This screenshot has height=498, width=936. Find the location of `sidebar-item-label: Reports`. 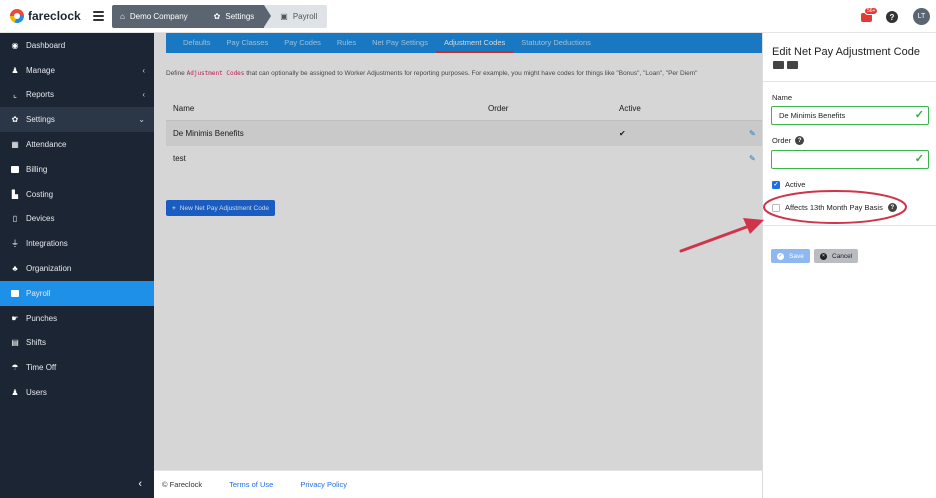

sidebar-item-label: Reports is located at coordinates (40, 95).